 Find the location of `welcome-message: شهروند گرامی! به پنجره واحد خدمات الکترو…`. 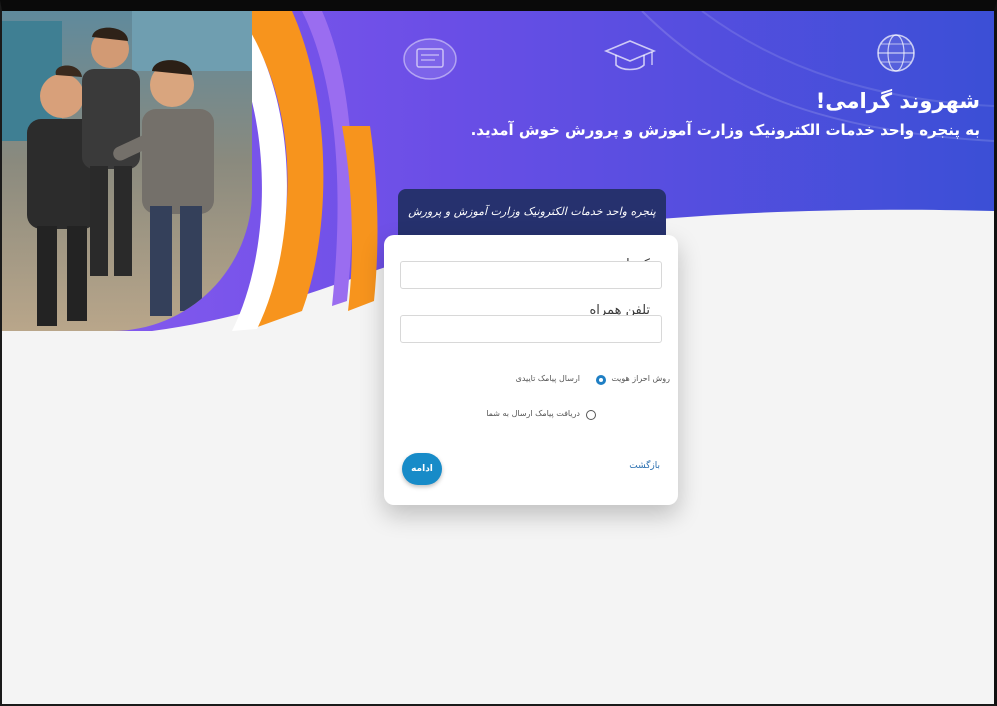

welcome-message: شهروند گرامی! به پنجره واحد خدمات الکترو… is located at coordinates (725, 114).